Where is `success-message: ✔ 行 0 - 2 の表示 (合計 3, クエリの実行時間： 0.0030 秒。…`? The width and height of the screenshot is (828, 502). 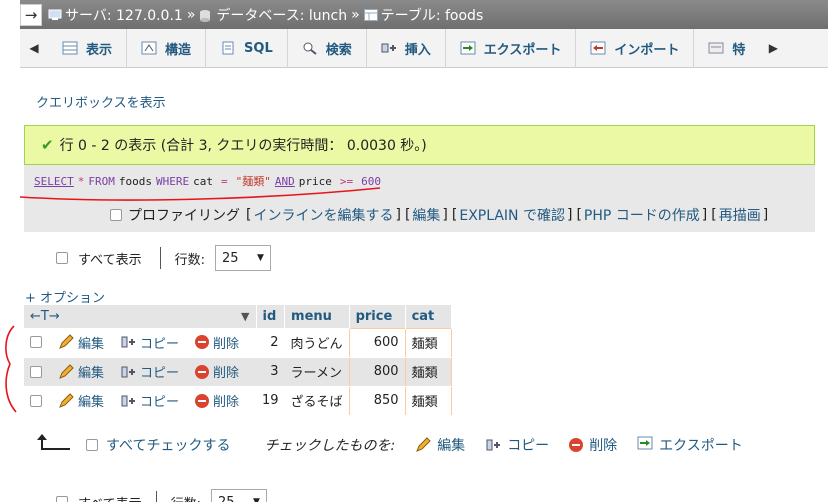
success-message: ✔ 行 0 - 2 の表示 (合計 3, クエリの実行時間： 0.0030 秒。… is located at coordinates (419, 145).